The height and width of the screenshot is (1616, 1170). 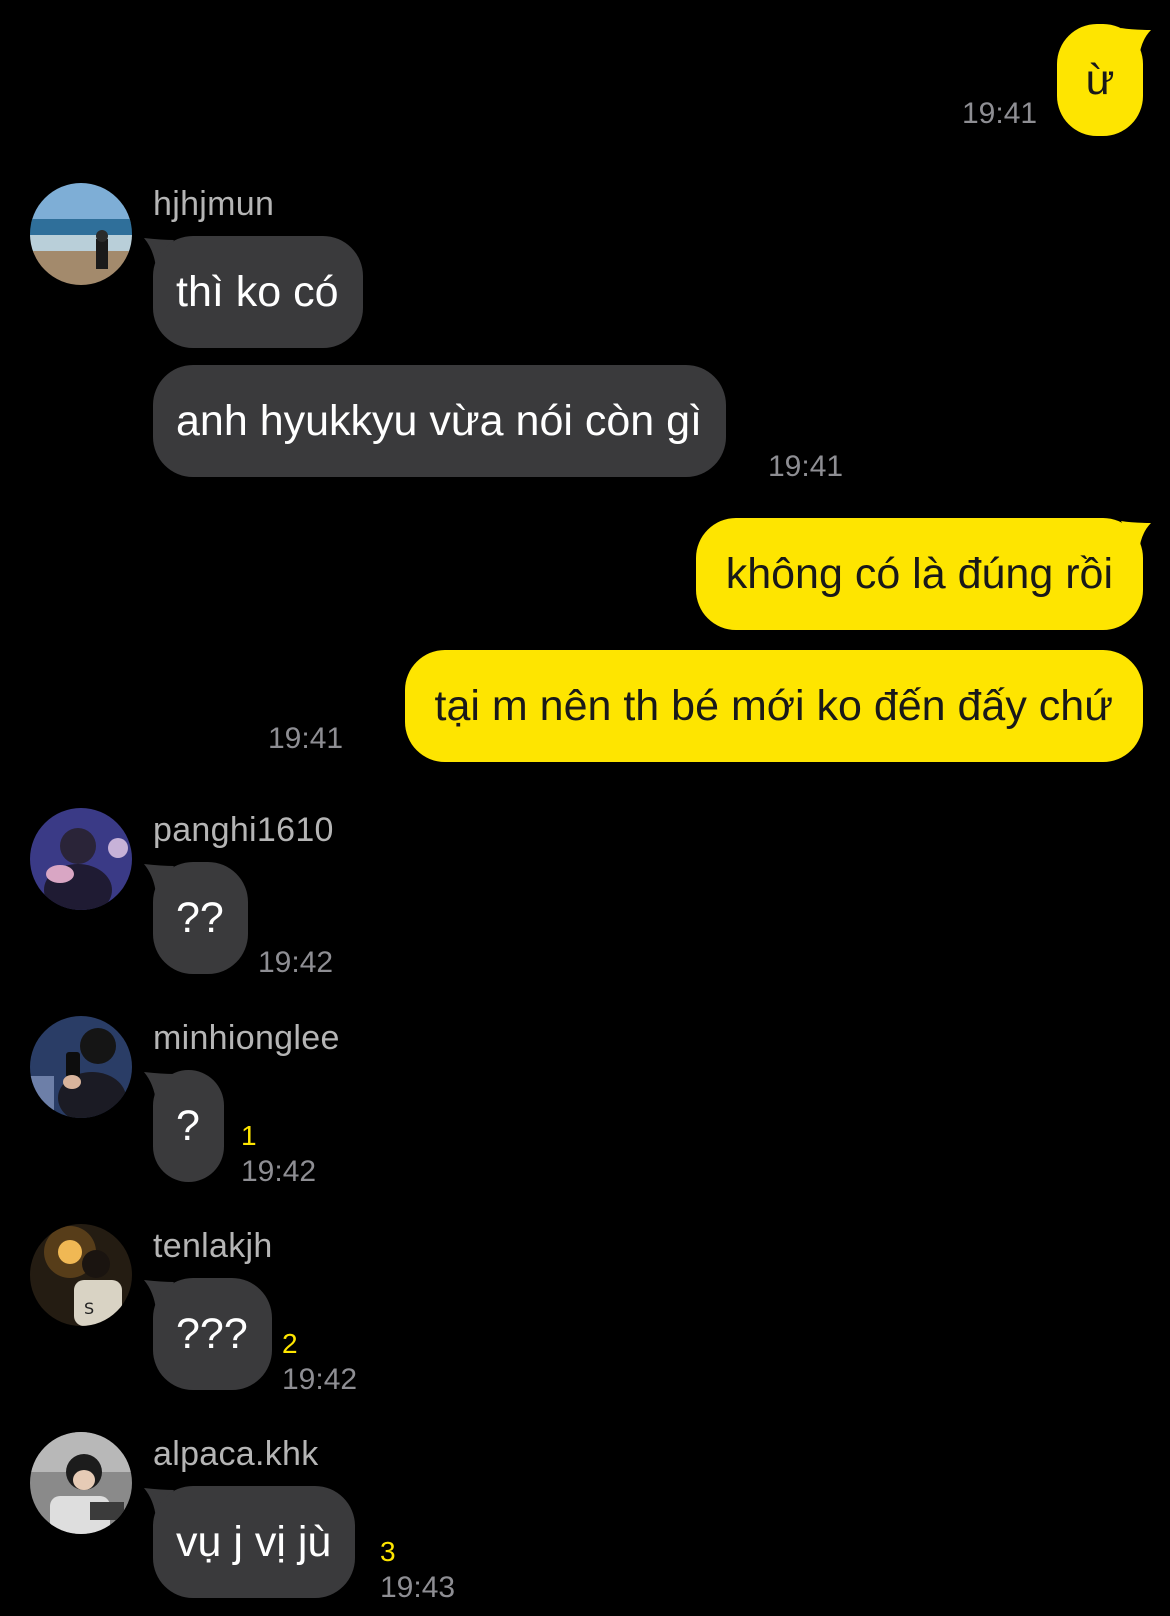 What do you see at coordinates (243, 830) in the screenshot?
I see `sender-name: panghi1610` at bounding box center [243, 830].